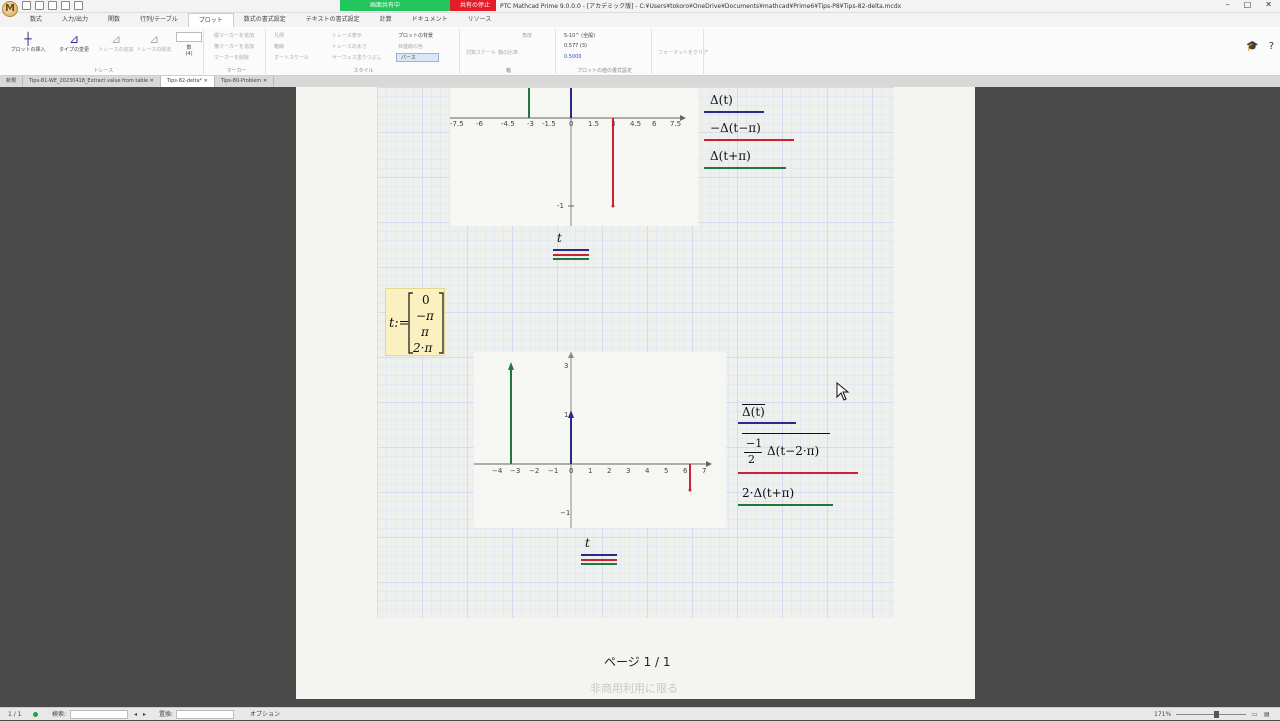 This screenshot has height=721, width=1280. Describe the element at coordinates (347, 35) in the screenshot. I see `trace-show-dropdown: トレース表示` at that location.